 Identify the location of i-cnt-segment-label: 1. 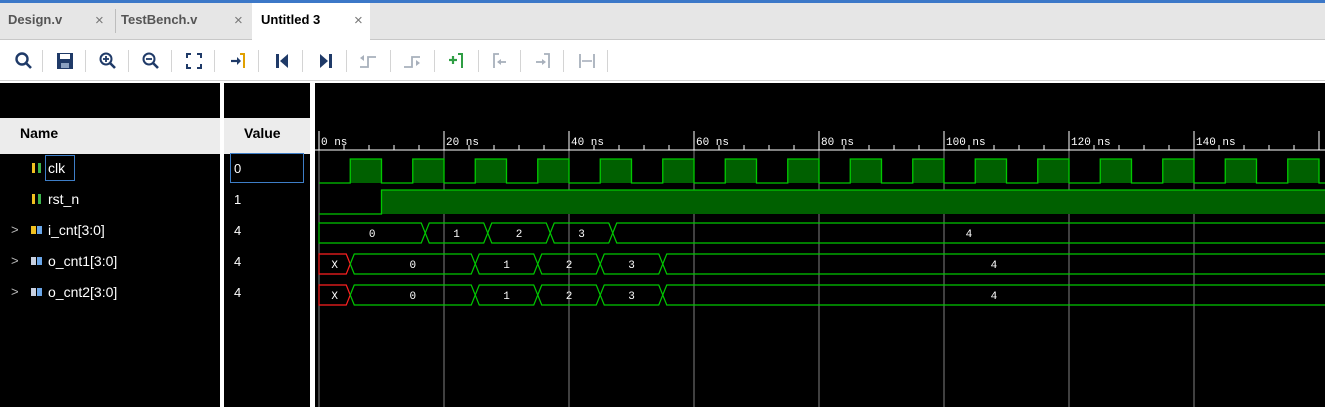
(456, 235).